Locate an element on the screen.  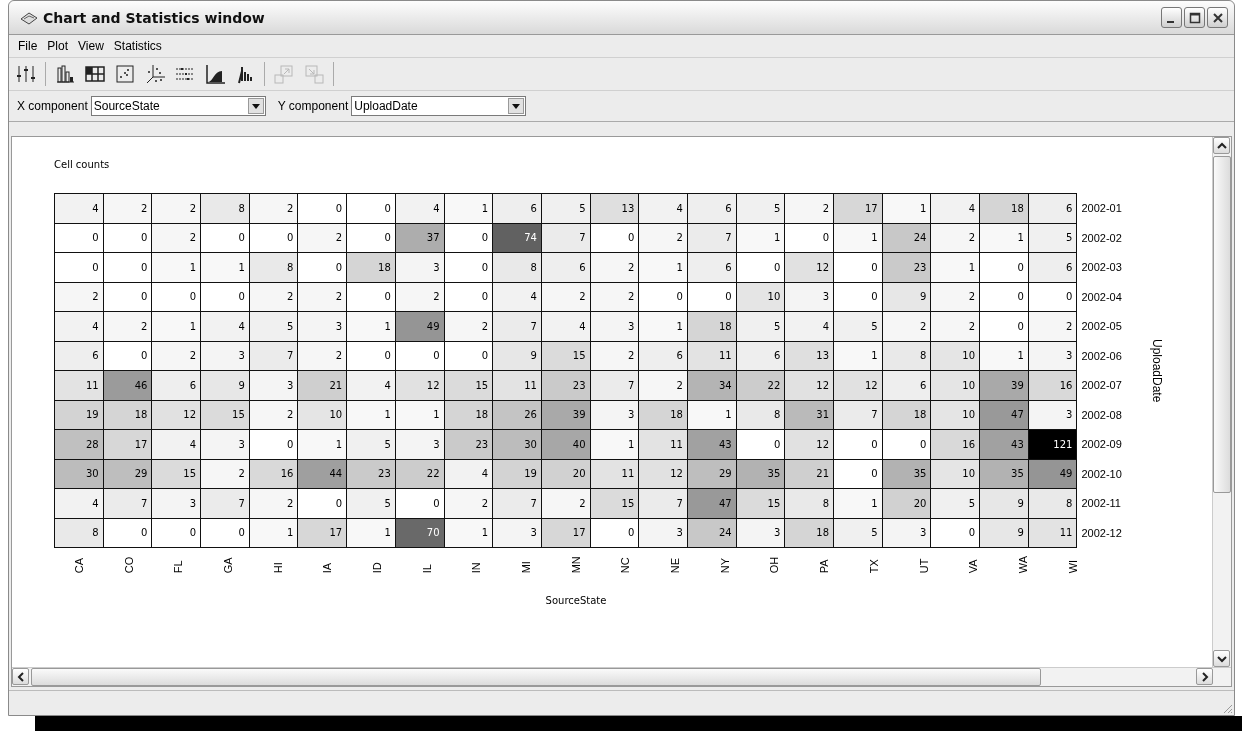
minimize-icon is located at coordinates (1170, 21).